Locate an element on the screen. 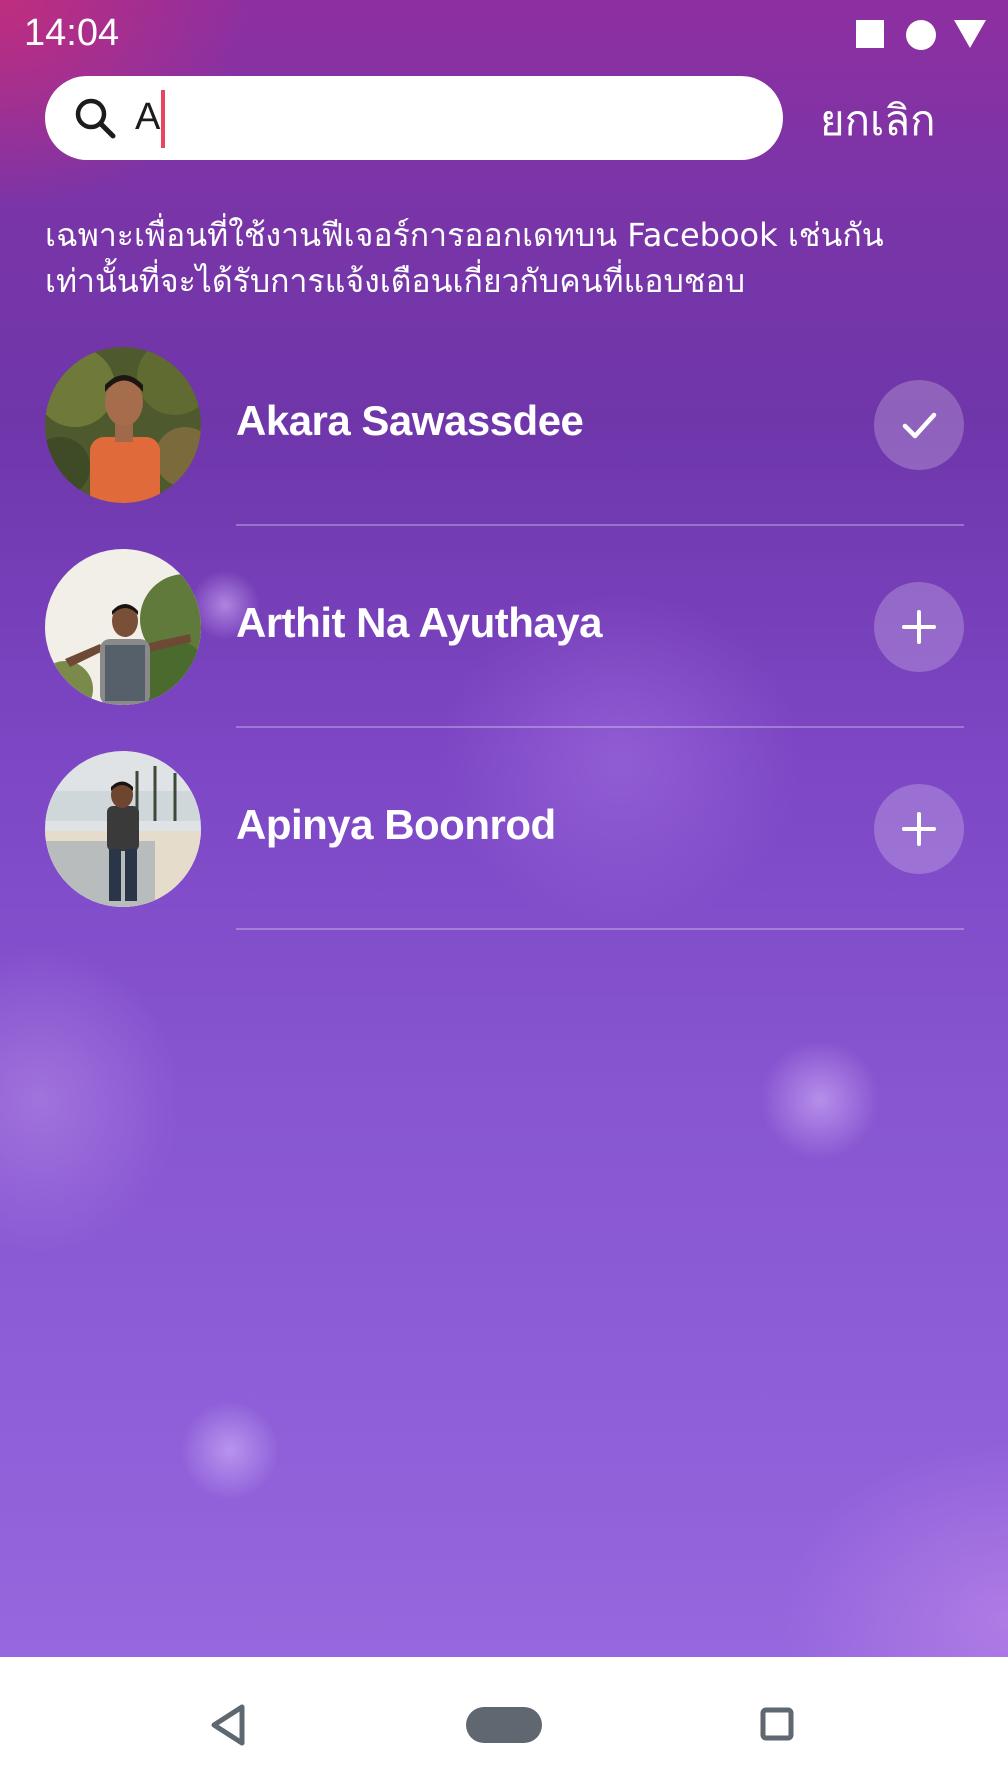 The height and width of the screenshot is (1792, 1008). search-input: A is located at coordinates (147, 117).